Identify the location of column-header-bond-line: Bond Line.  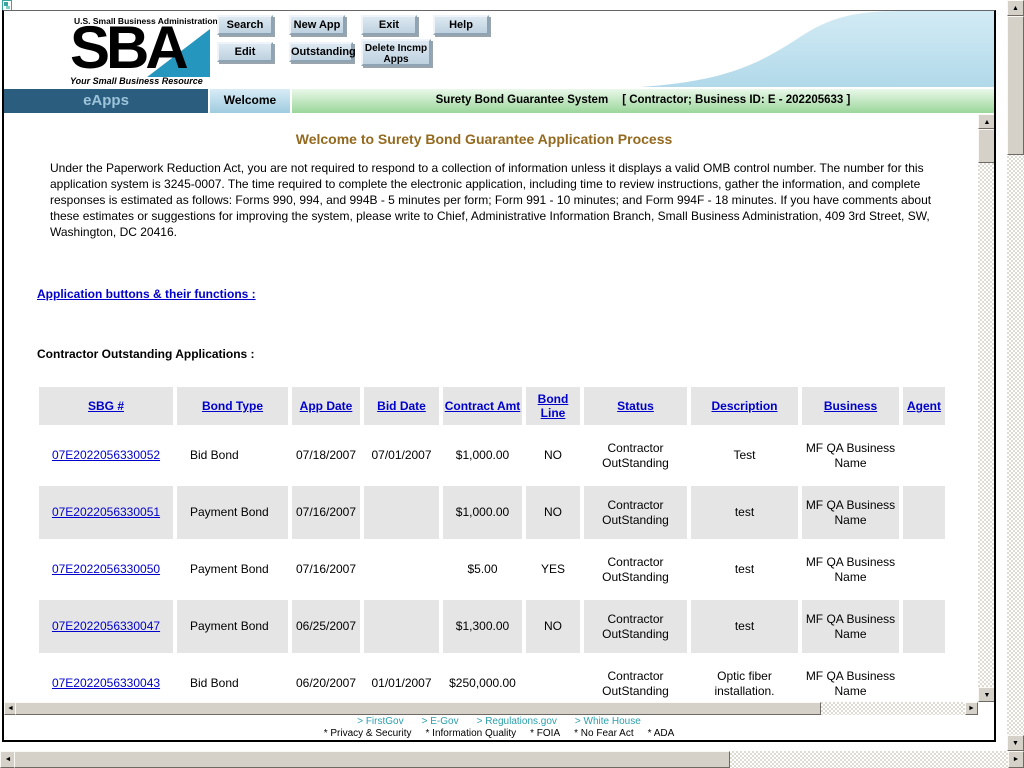
(553, 406).